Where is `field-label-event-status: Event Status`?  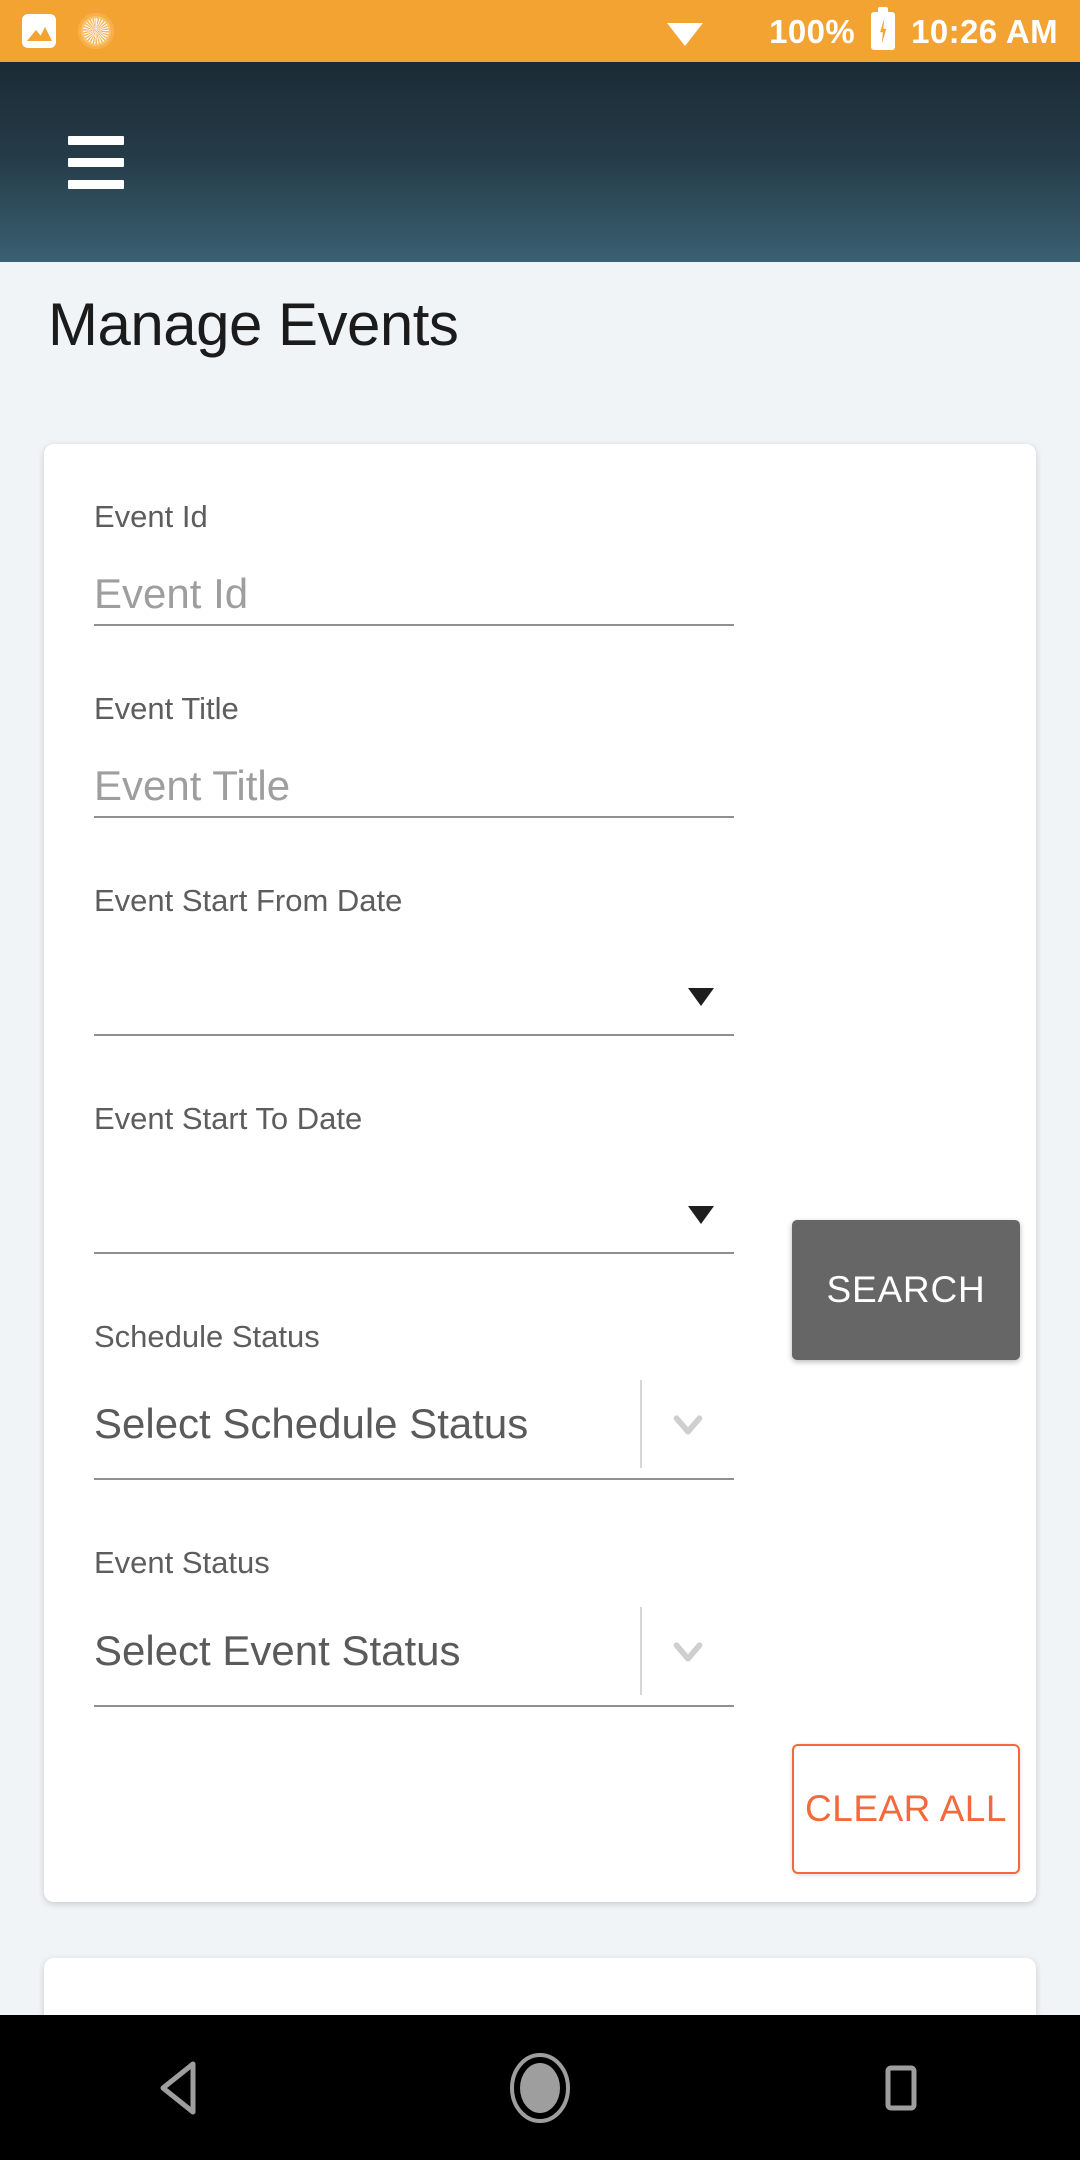 field-label-event-status: Event Status is located at coordinates (182, 1563).